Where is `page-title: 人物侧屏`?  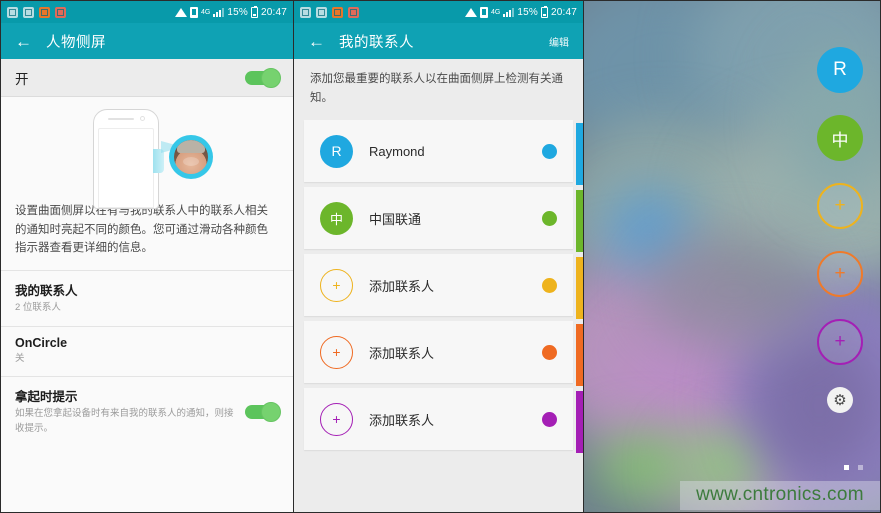
page-title: 人物侧屏 is located at coordinates (76, 42).